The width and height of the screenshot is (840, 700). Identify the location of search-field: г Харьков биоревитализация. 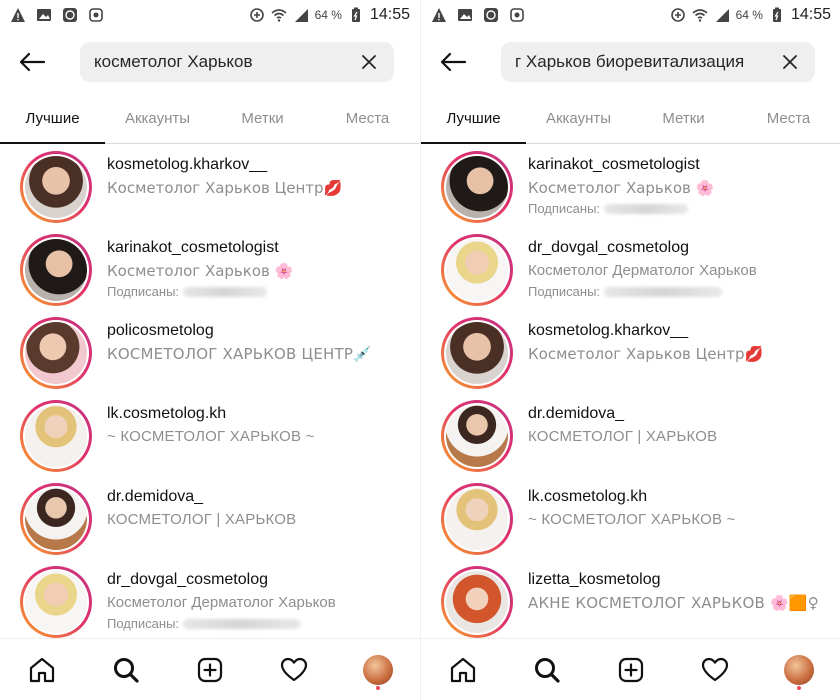
(658, 62).